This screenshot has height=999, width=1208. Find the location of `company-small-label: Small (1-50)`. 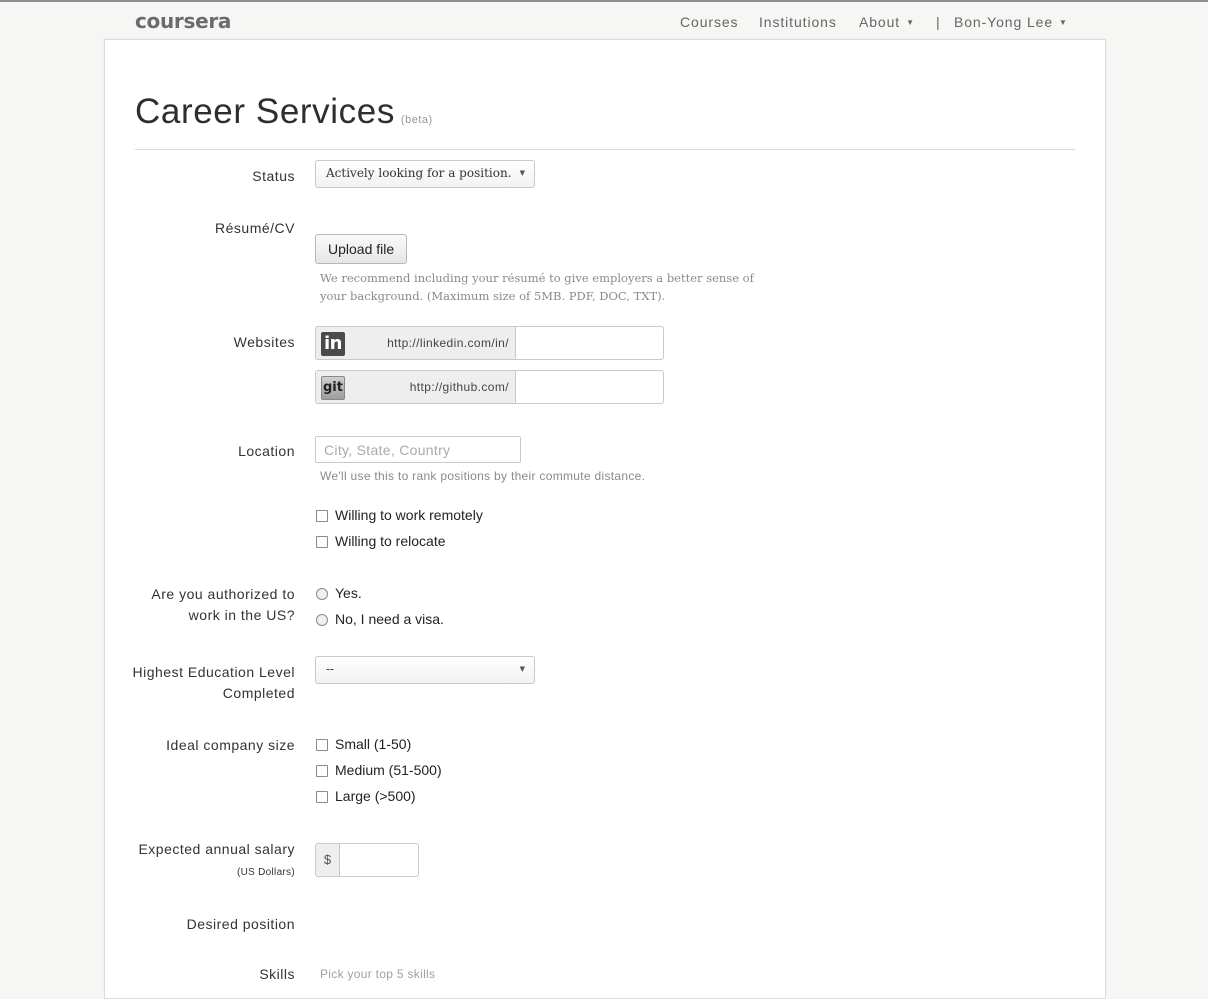

company-small-label: Small (1-50) is located at coordinates (373, 744).